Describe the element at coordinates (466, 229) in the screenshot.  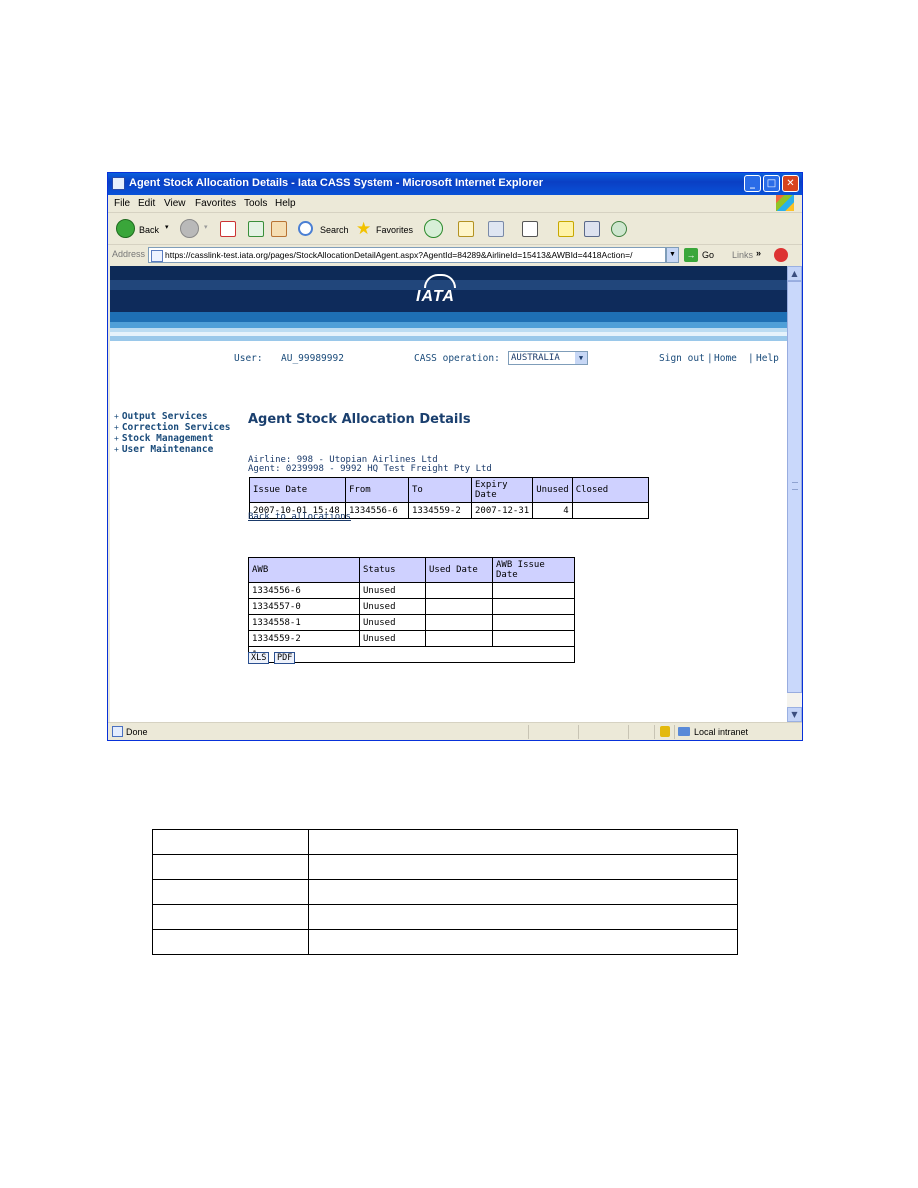
I see `mail-icon` at that location.